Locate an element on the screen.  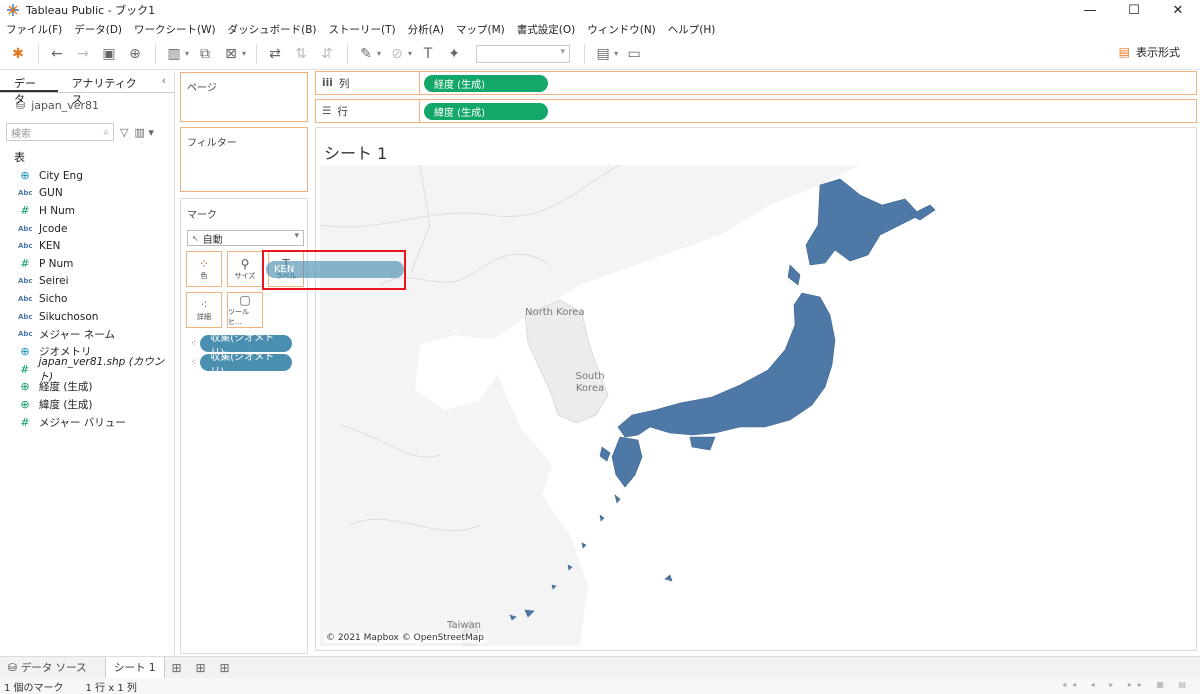
datasource-item: ⛁ japan_ver81 is located at coordinates (87, 105).